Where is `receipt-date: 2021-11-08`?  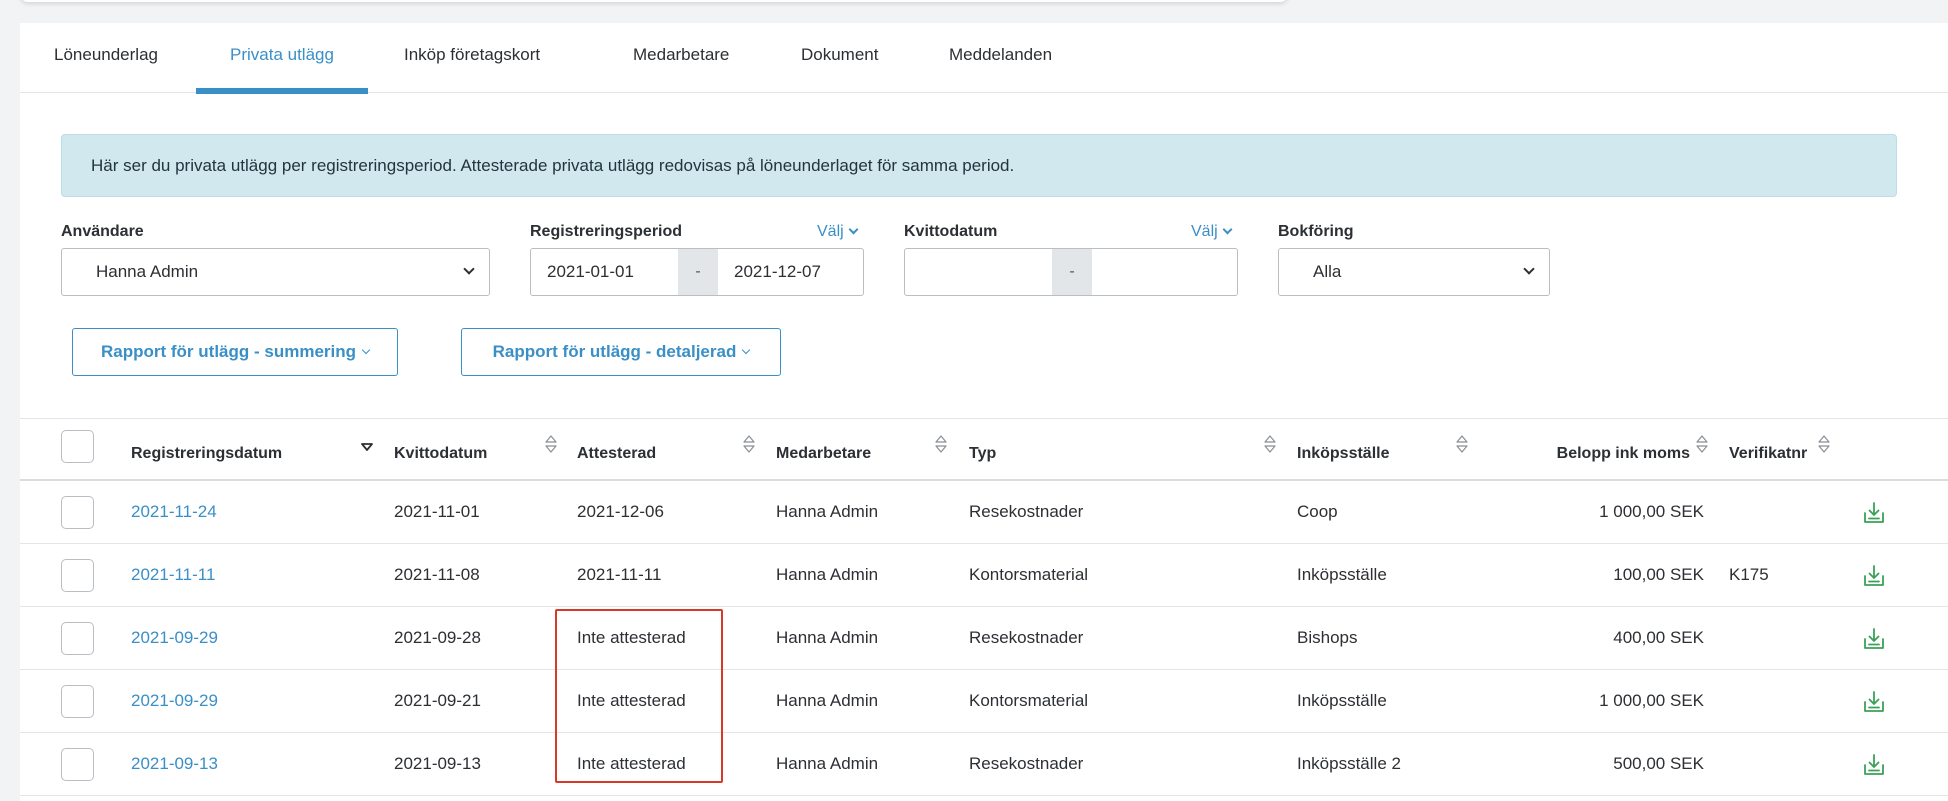
receipt-date: 2021-11-08 is located at coordinates (437, 574).